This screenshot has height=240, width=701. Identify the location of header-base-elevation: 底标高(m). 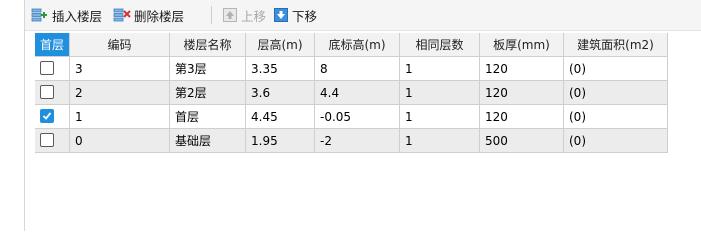
(357, 45).